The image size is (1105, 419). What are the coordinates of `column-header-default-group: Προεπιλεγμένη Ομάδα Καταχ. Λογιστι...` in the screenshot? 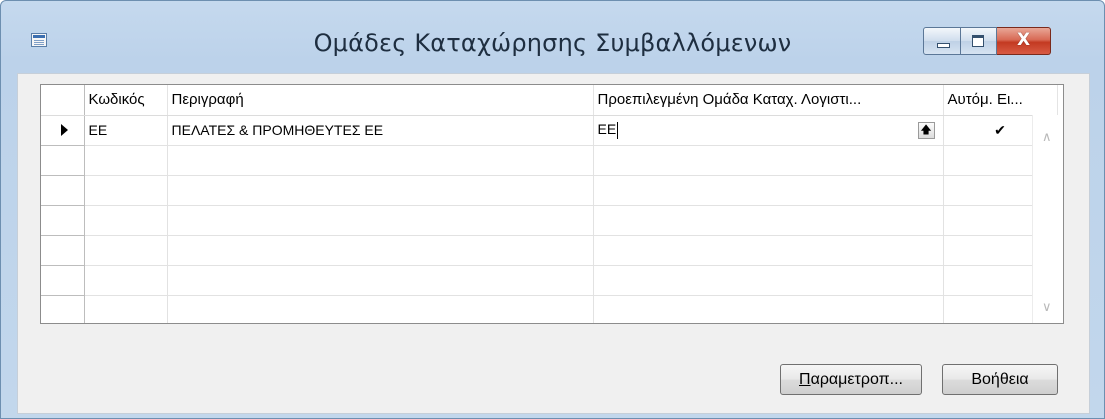 It's located at (768, 100).